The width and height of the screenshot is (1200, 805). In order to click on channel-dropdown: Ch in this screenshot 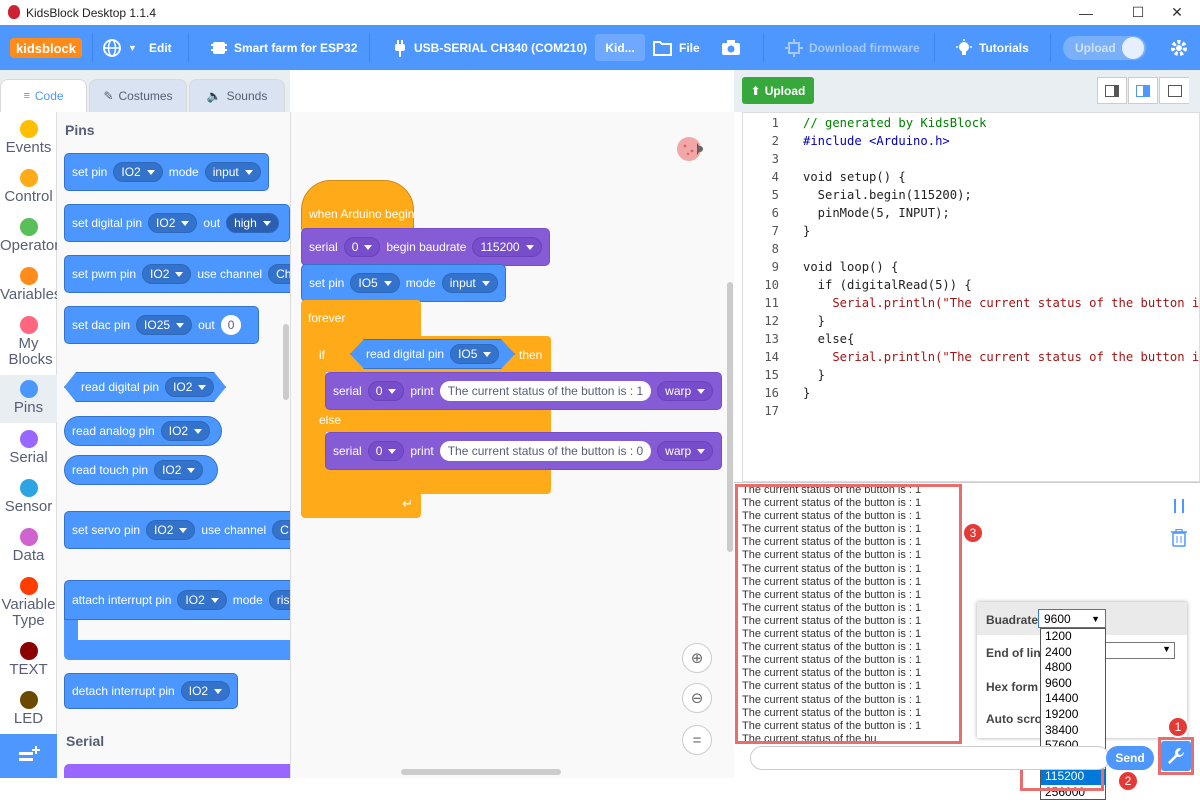, I will do `click(279, 274)`.